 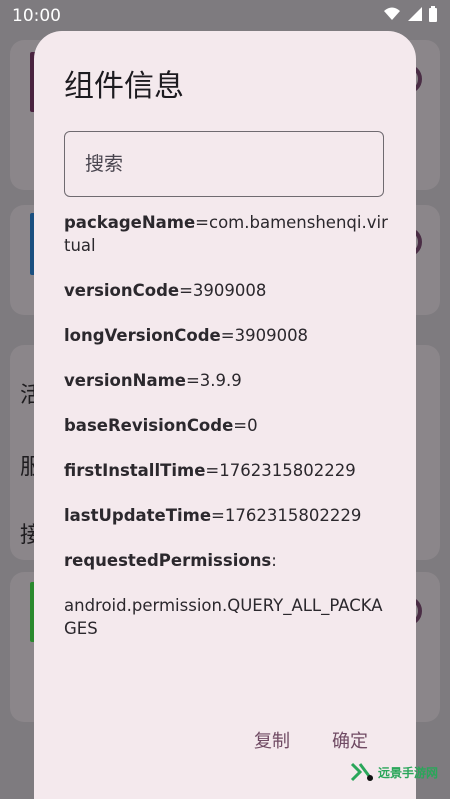 What do you see at coordinates (362, 772) in the screenshot?
I see `watermark-logo-icon` at bounding box center [362, 772].